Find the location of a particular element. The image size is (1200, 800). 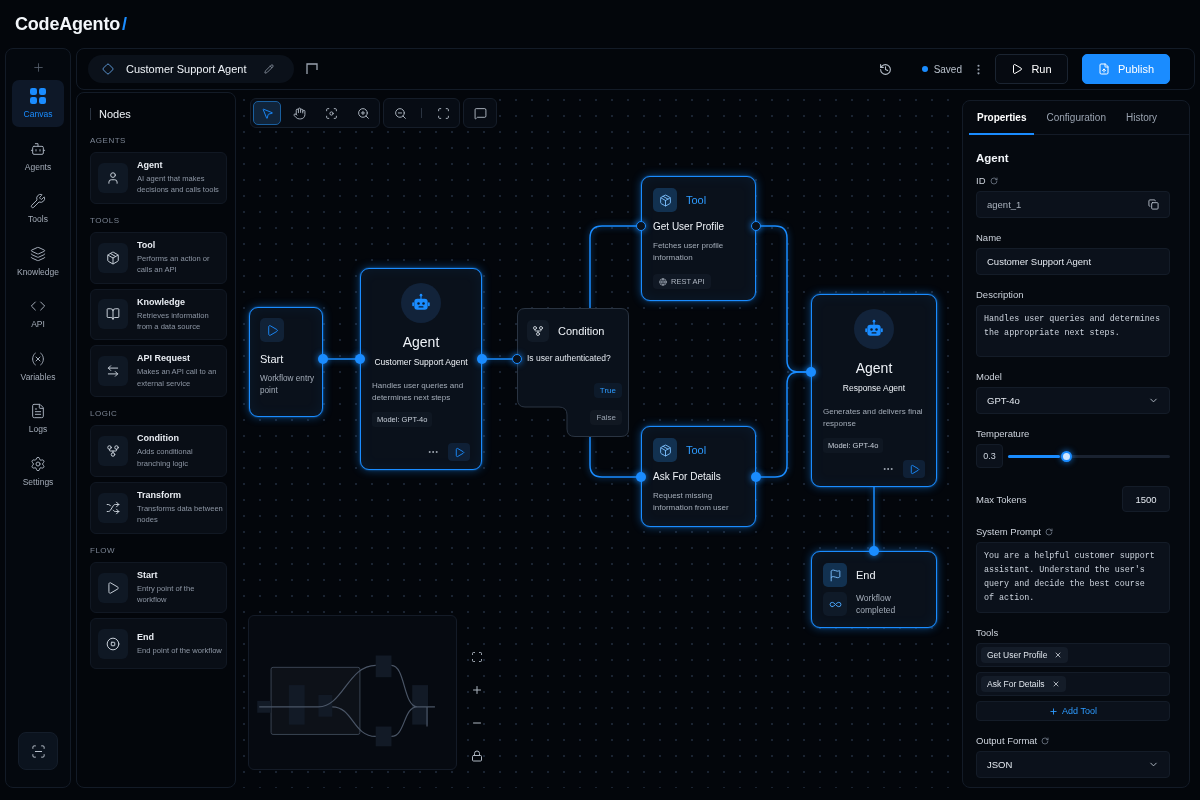

condition-question: Is user authenticated? is located at coordinates (569, 358).